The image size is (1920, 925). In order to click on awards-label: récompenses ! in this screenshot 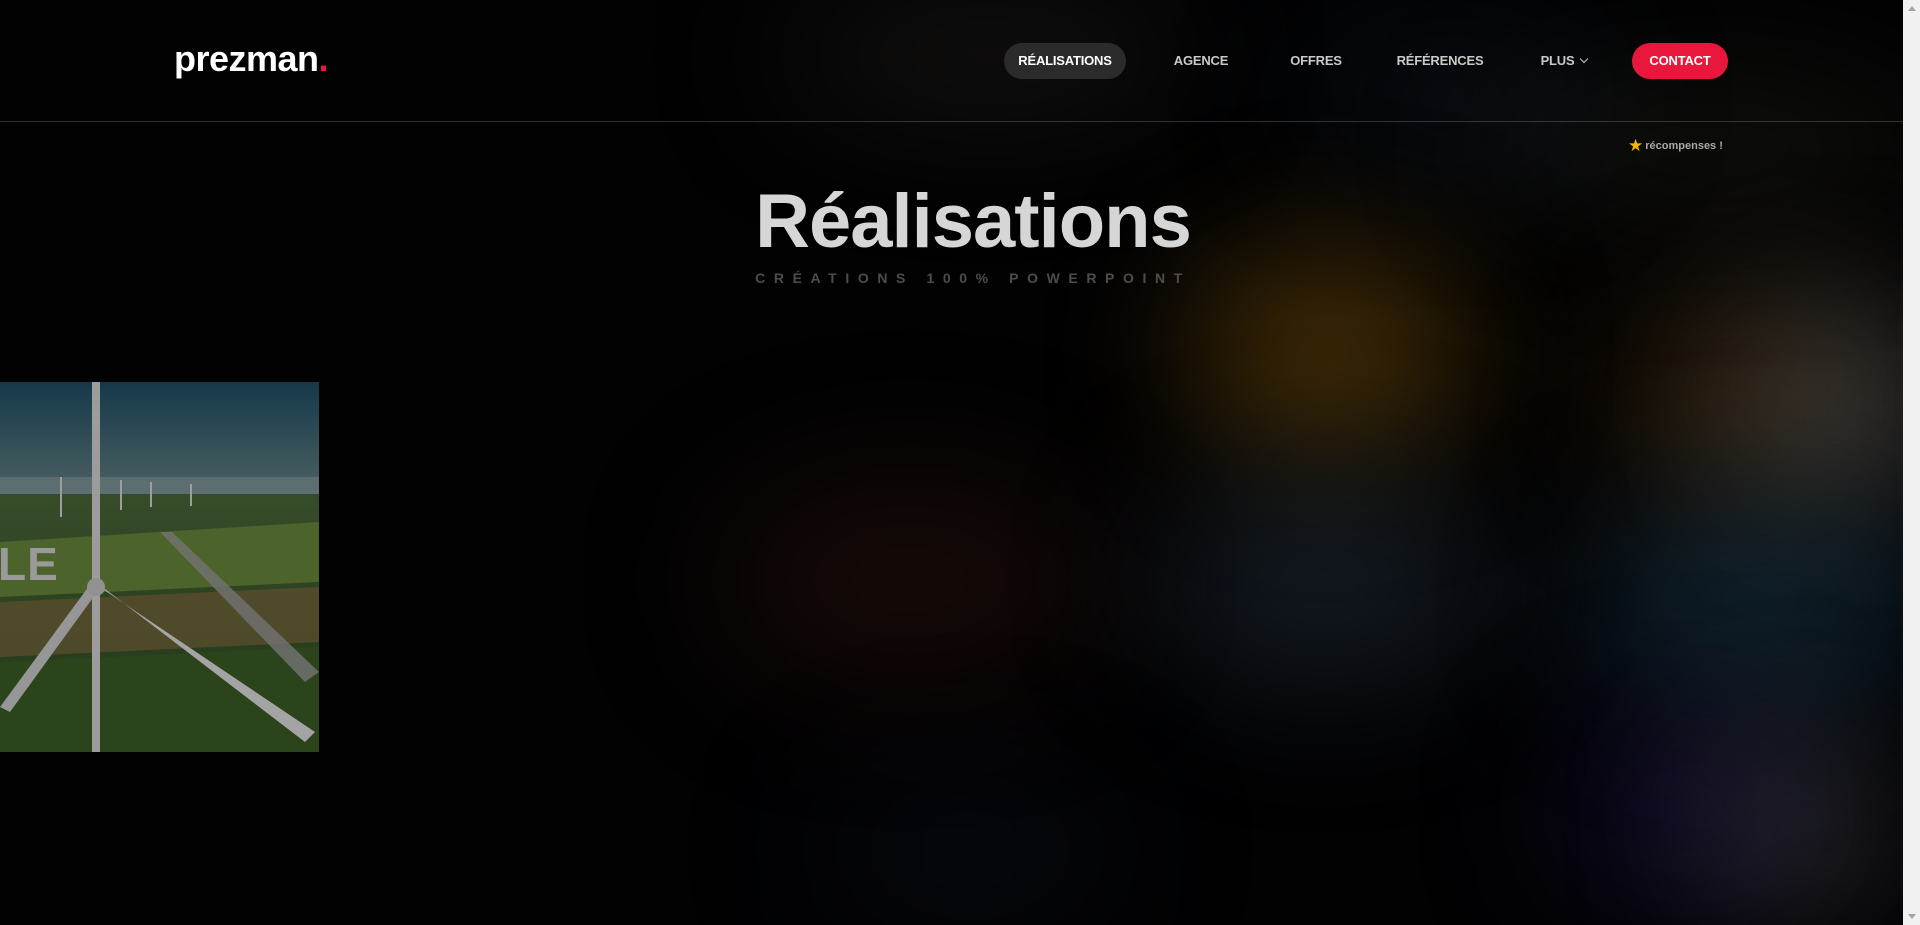, I will do `click(1684, 146)`.